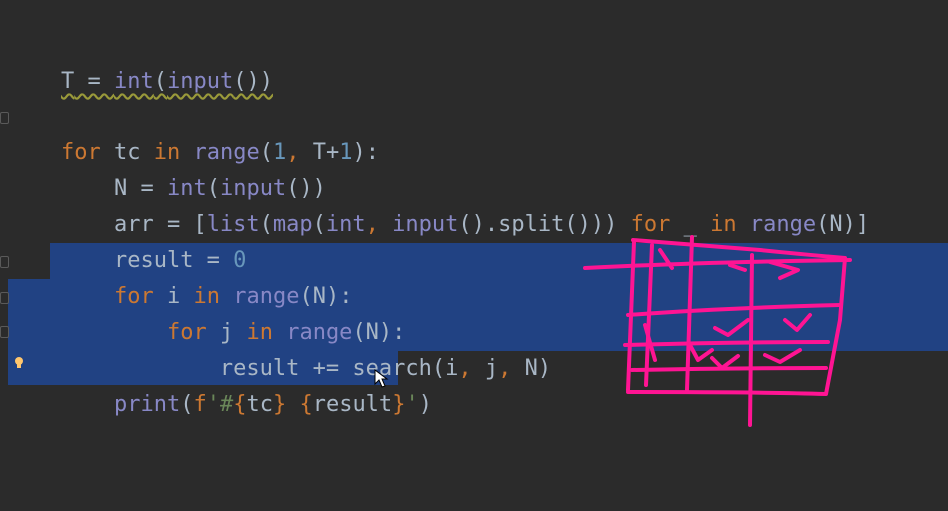 The image size is (948, 511). I want to click on handwritten-annotation, so click(717, 331).